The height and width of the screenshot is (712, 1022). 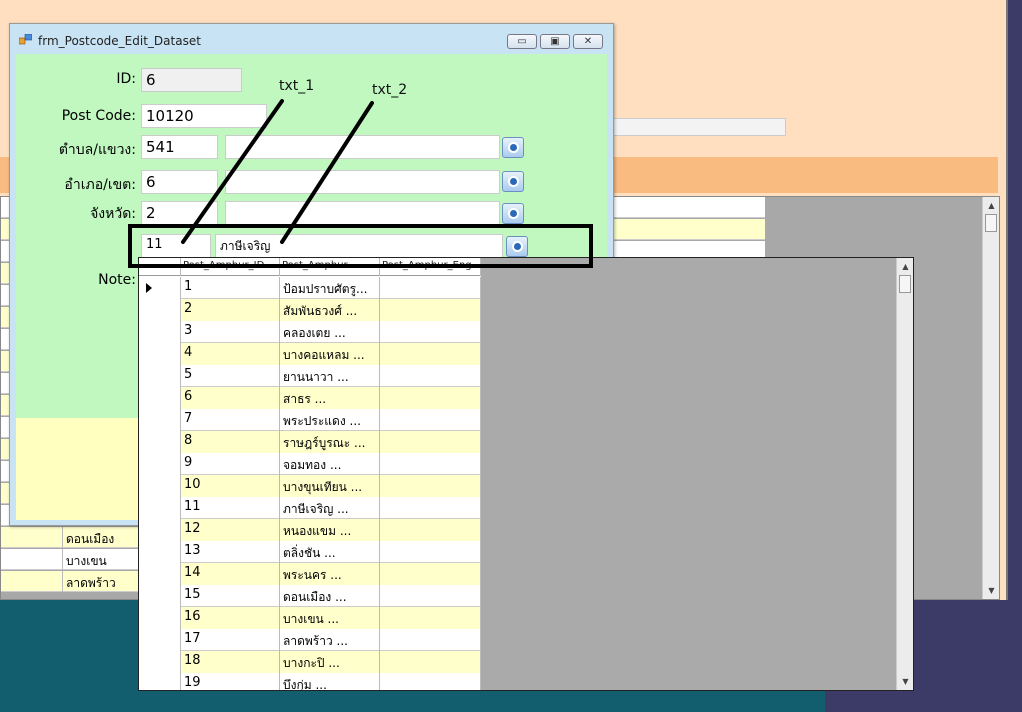 What do you see at coordinates (230, 398) in the screenshot?
I see `cell-amphur-id: 6` at bounding box center [230, 398].